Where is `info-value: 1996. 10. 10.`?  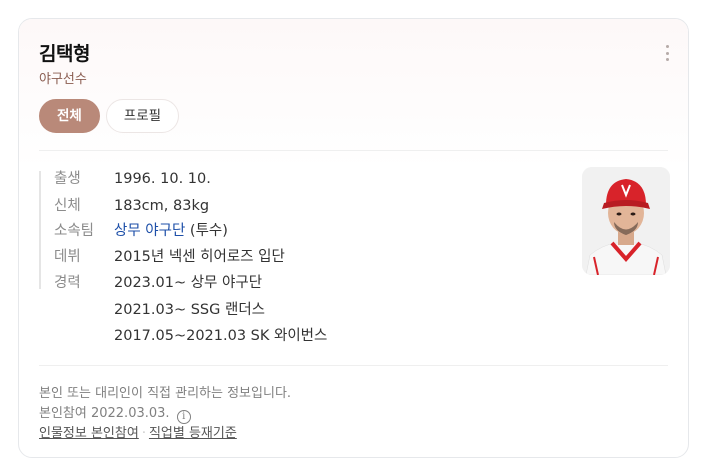
info-value: 1996. 10. 10. is located at coordinates (162, 179).